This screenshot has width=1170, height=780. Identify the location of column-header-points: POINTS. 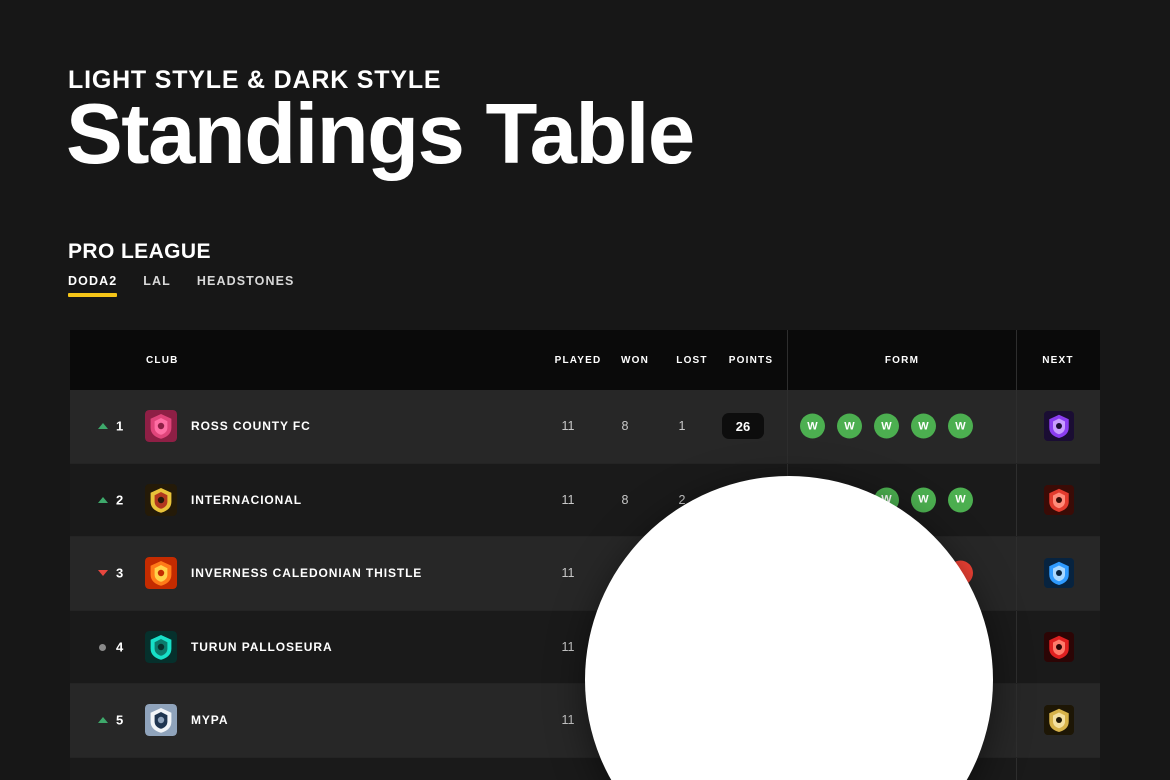
(751, 360).